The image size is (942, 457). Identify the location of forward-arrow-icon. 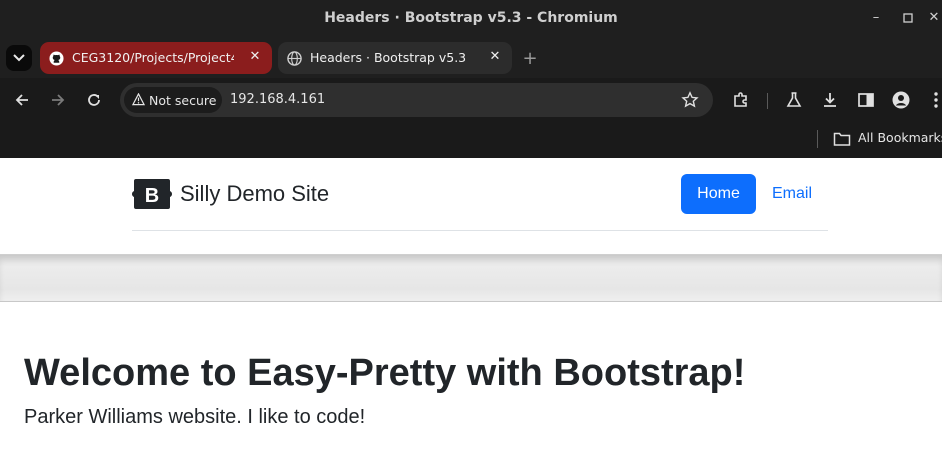
(58, 100).